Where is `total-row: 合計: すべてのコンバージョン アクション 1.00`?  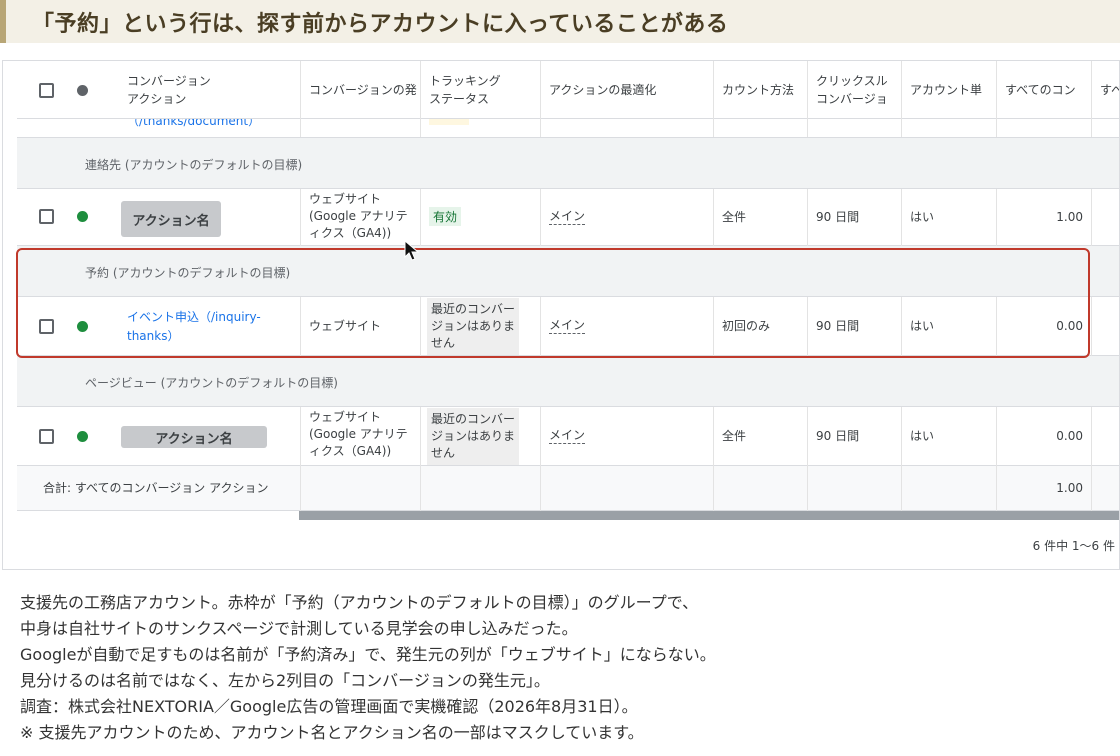 total-row: 合計: すべてのコンバージョン アクション 1.00 is located at coordinates (568, 488).